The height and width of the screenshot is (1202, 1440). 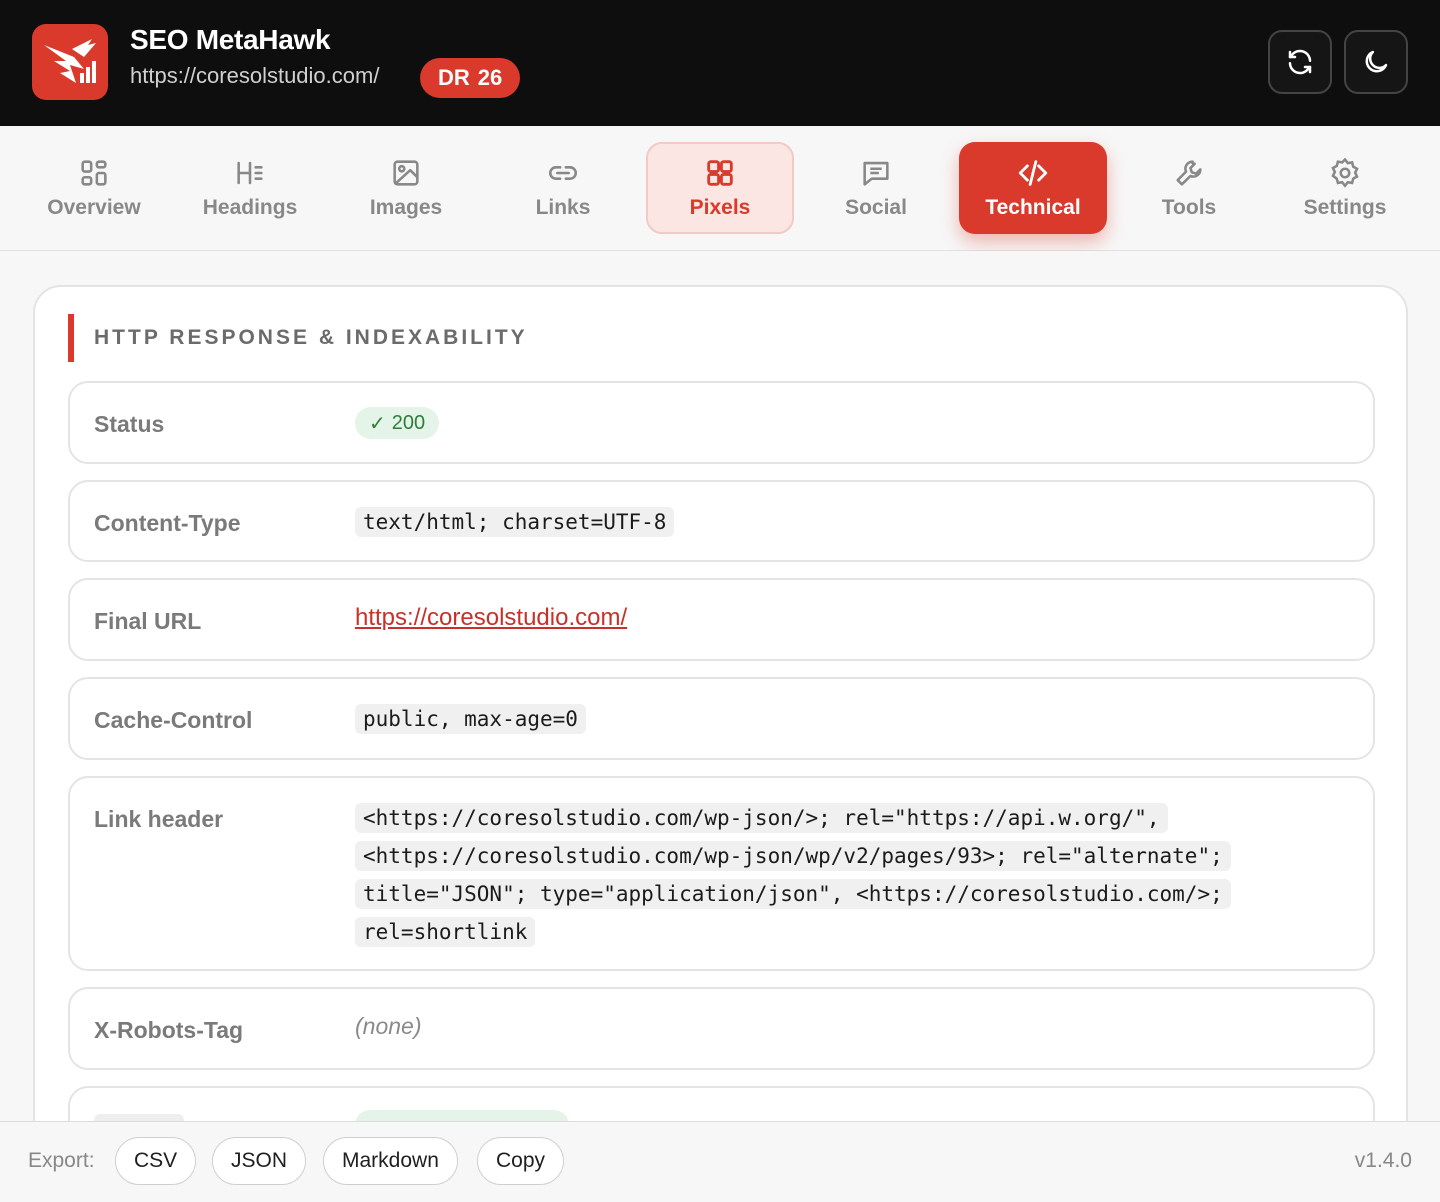 I want to click on tab-label: Tools, so click(x=1189, y=207).